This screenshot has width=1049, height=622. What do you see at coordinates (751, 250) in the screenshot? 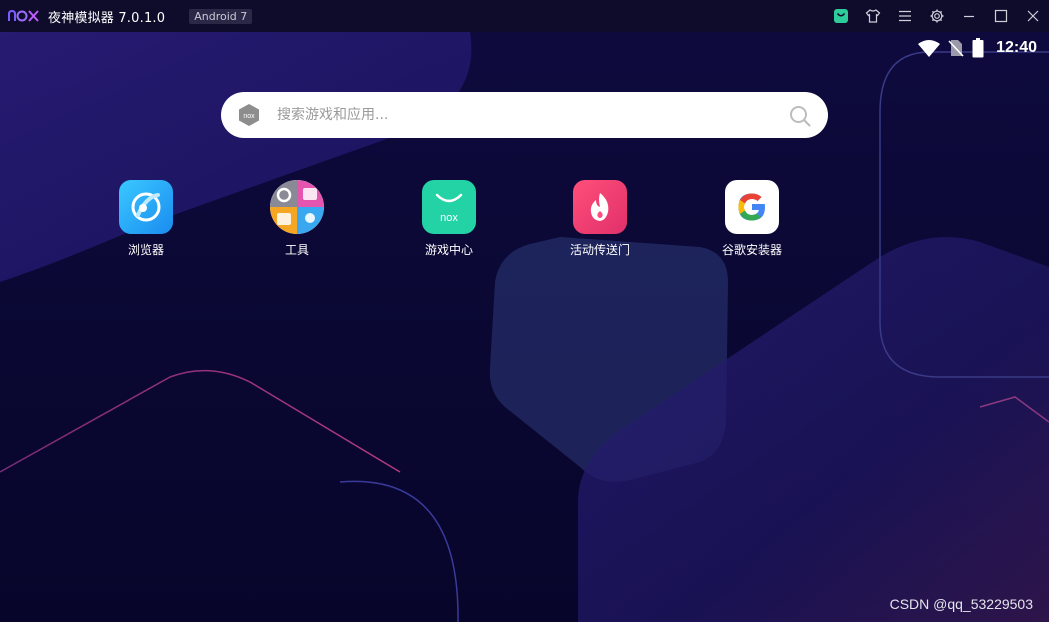
I see `app-label: 谷歌安装器` at bounding box center [751, 250].